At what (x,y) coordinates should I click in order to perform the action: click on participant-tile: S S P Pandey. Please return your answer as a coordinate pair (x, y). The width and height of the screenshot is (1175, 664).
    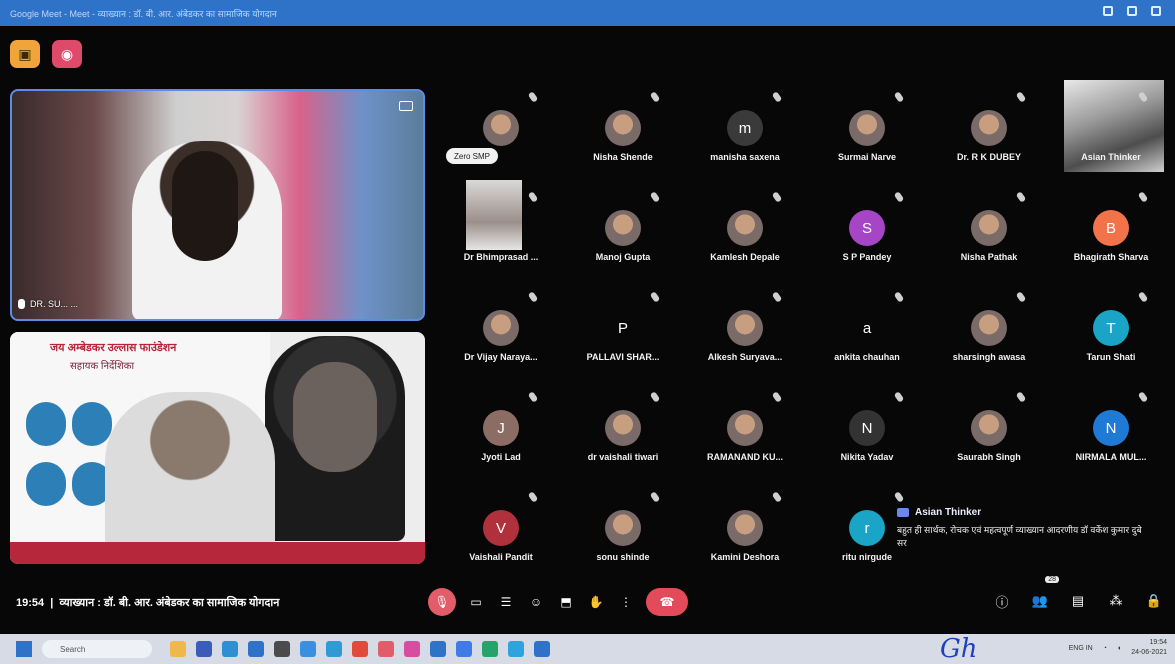
    Looking at the image, I should click on (867, 230).